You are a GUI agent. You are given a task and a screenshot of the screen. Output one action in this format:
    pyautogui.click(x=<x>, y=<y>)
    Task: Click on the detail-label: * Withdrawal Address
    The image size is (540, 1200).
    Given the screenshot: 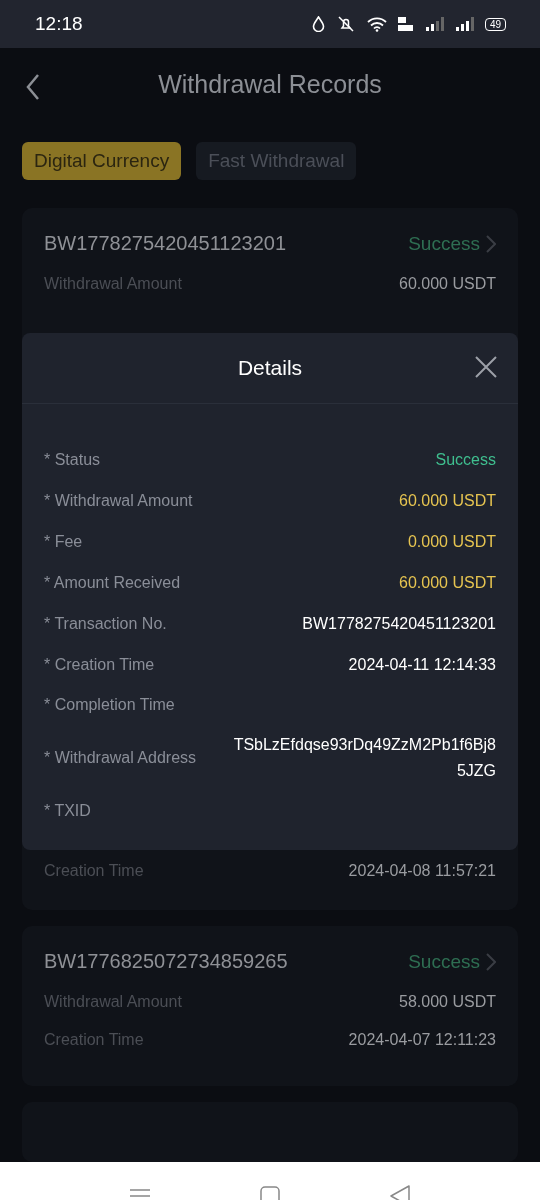 What is the action you would take?
    pyautogui.click(x=120, y=758)
    